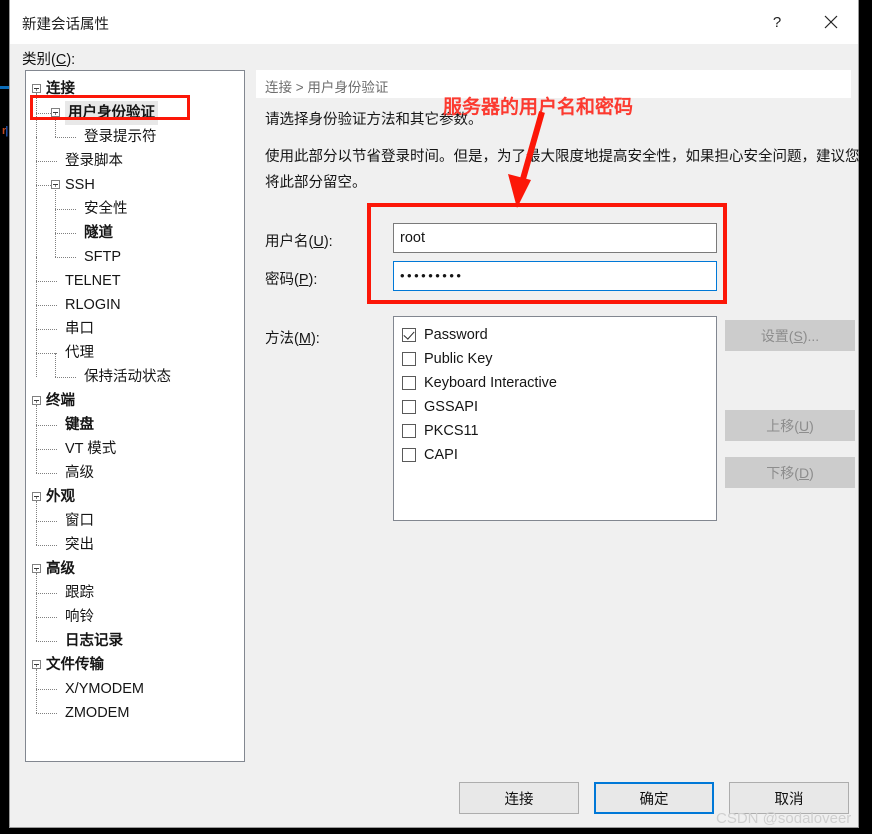  What do you see at coordinates (135, 425) in the screenshot?
I see `tree-item: 键盘` at bounding box center [135, 425].